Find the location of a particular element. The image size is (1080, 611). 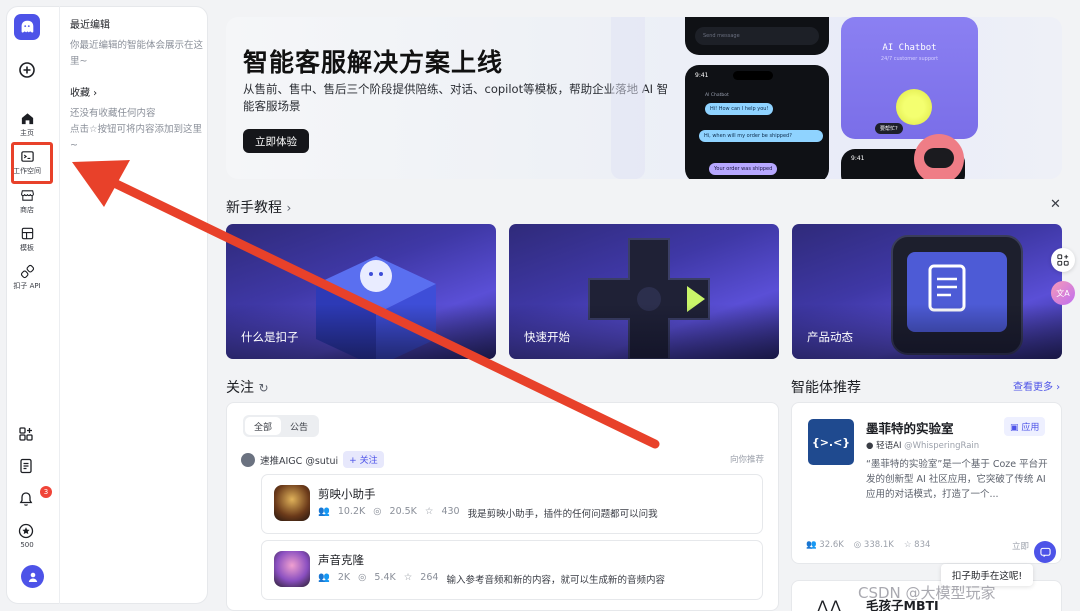

document-icon is located at coordinates (26, 466).